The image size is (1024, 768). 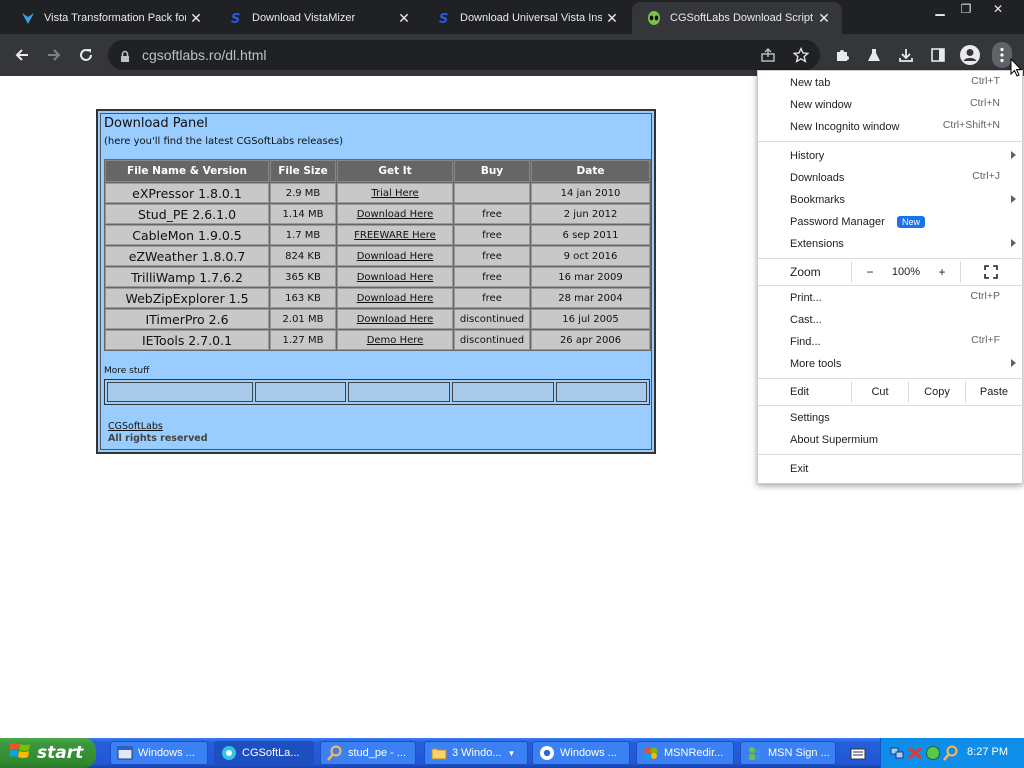 I want to click on paste-button: Paste, so click(x=994, y=392).